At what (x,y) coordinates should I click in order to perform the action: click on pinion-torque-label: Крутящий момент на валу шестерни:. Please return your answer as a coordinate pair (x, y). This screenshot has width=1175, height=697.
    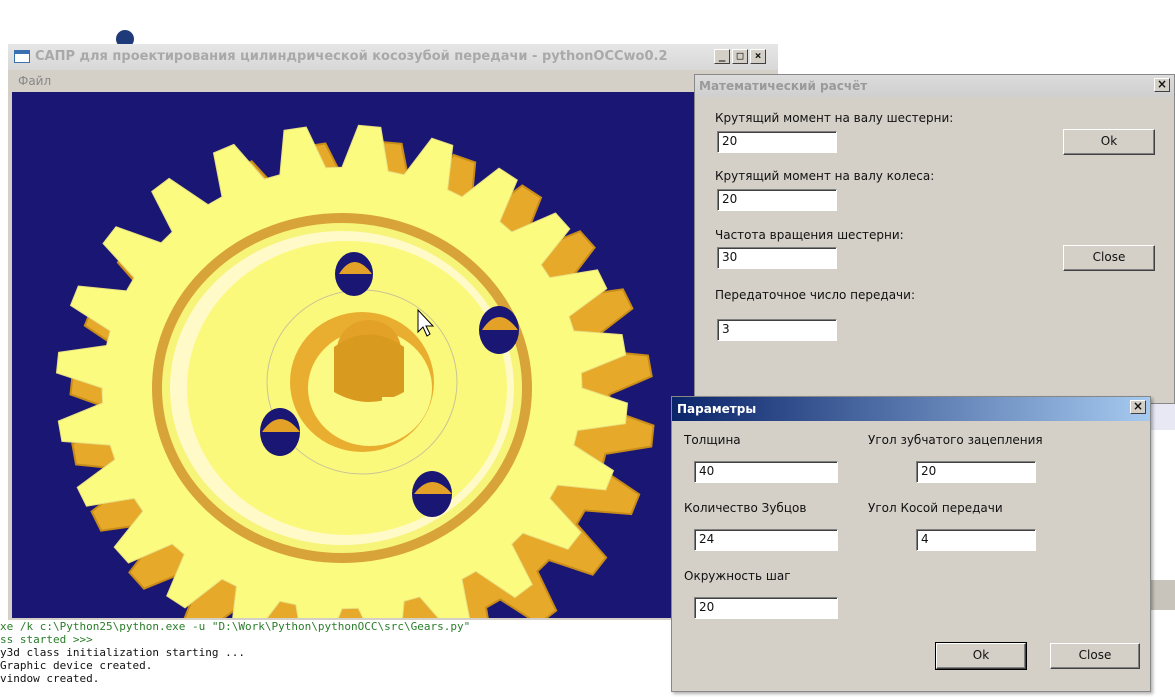
    Looking at the image, I should click on (834, 118).